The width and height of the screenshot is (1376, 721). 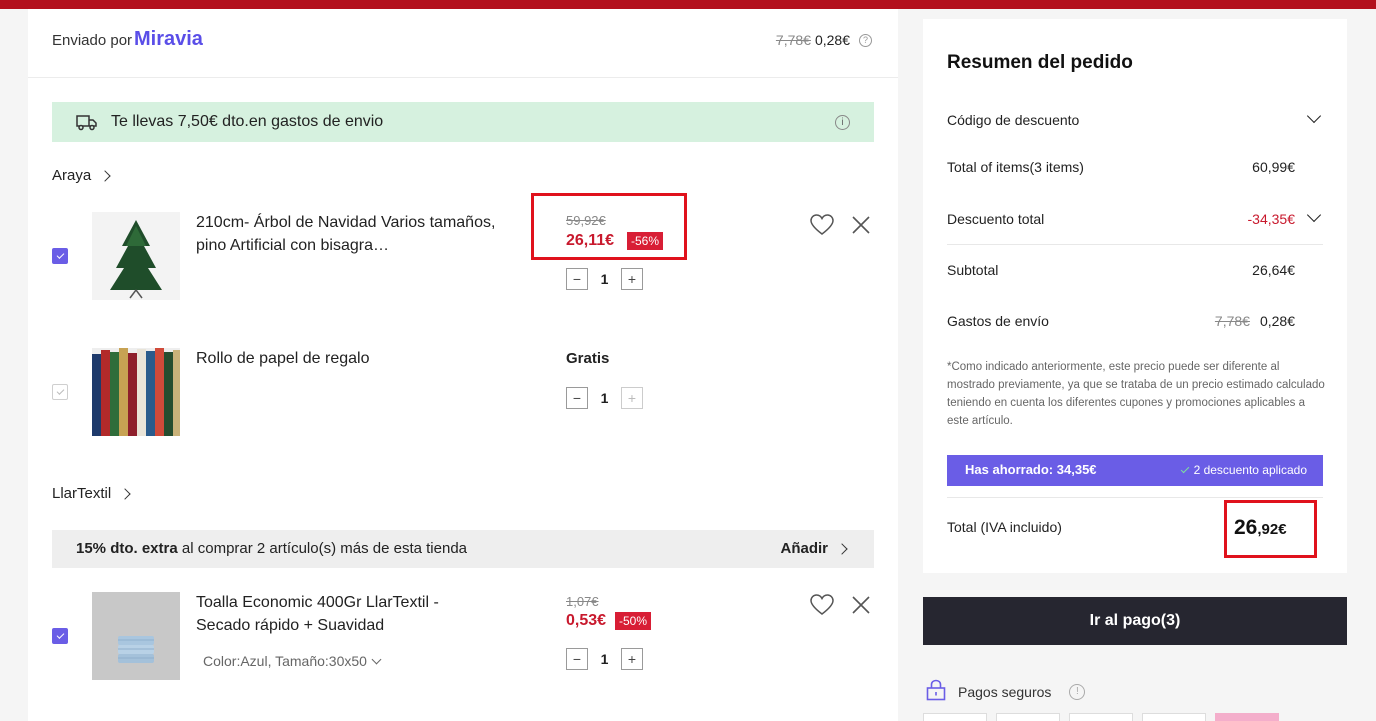 What do you see at coordinates (1273, 167) in the screenshot?
I see `items-total-value: 60,99€` at bounding box center [1273, 167].